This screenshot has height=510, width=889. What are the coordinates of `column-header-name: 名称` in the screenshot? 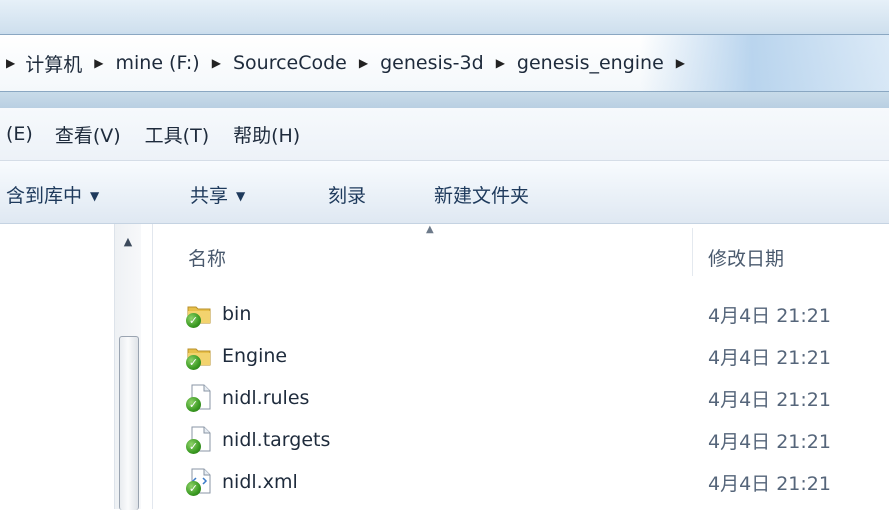 It's located at (207, 257).